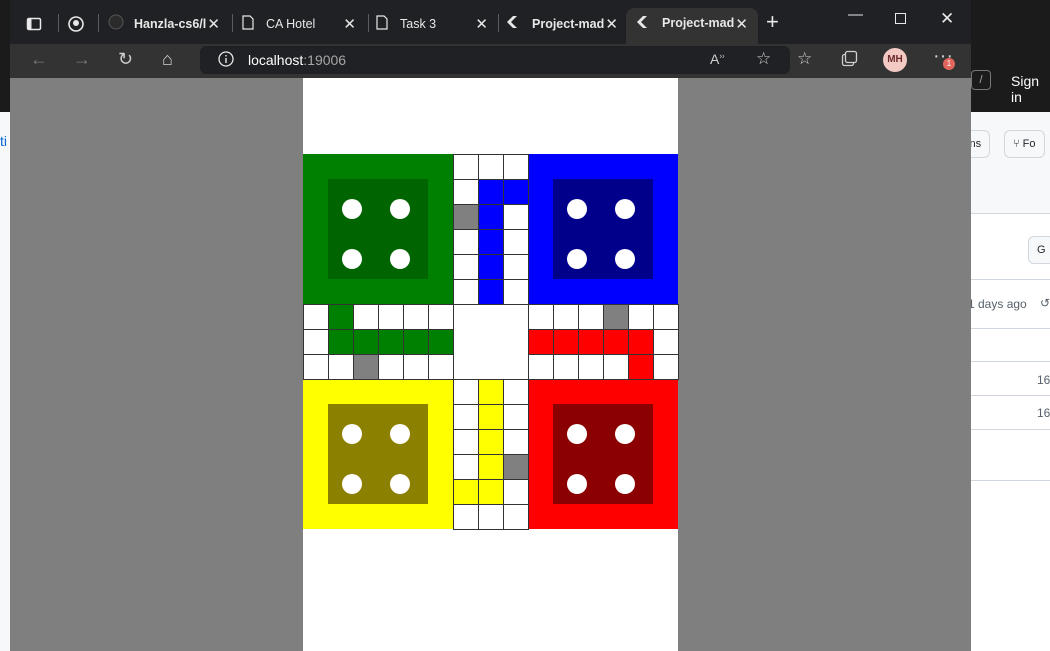 Image resolution: width=1050 pixels, height=651 pixels. What do you see at coordinates (1030, 89) in the screenshot?
I see `sign-in-link: Sign in` at bounding box center [1030, 89].